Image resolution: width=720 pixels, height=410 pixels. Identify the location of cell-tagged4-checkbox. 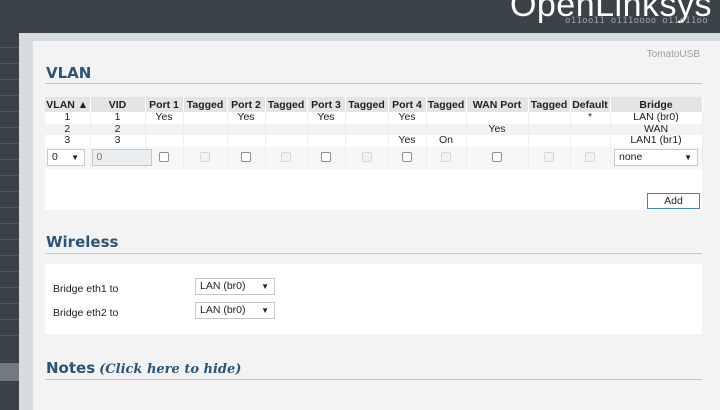
(446, 157).